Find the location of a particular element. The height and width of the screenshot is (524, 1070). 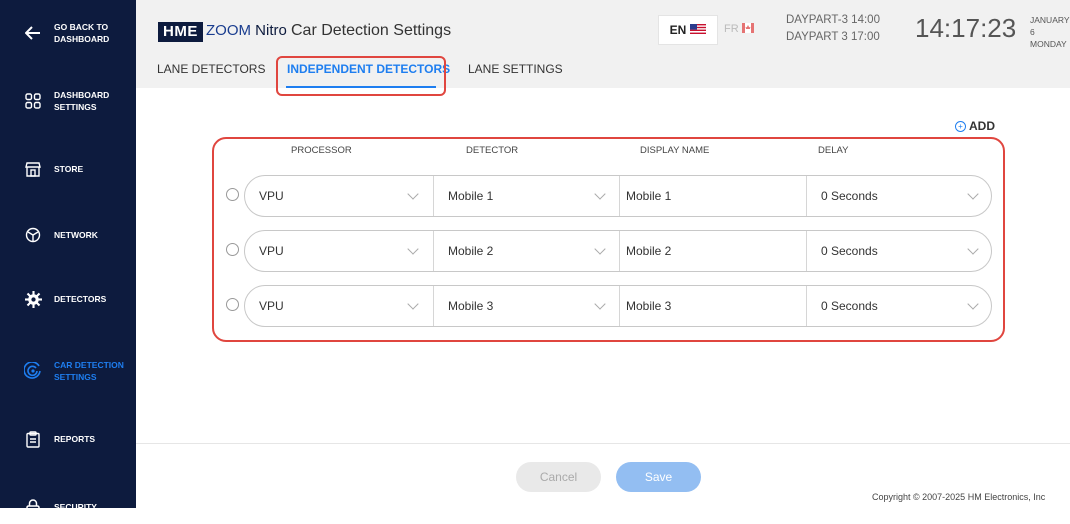

display-name-input: Mobile 3 is located at coordinates (712, 306).